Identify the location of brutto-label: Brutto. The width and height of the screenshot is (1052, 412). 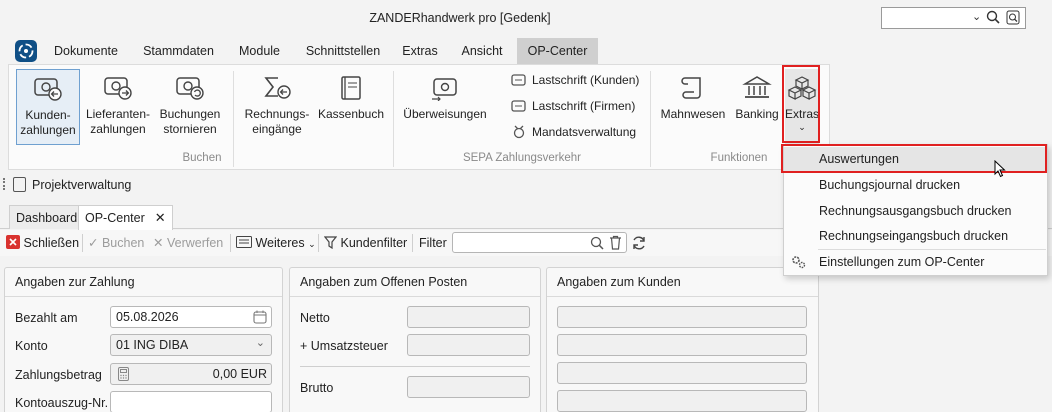
(317, 388).